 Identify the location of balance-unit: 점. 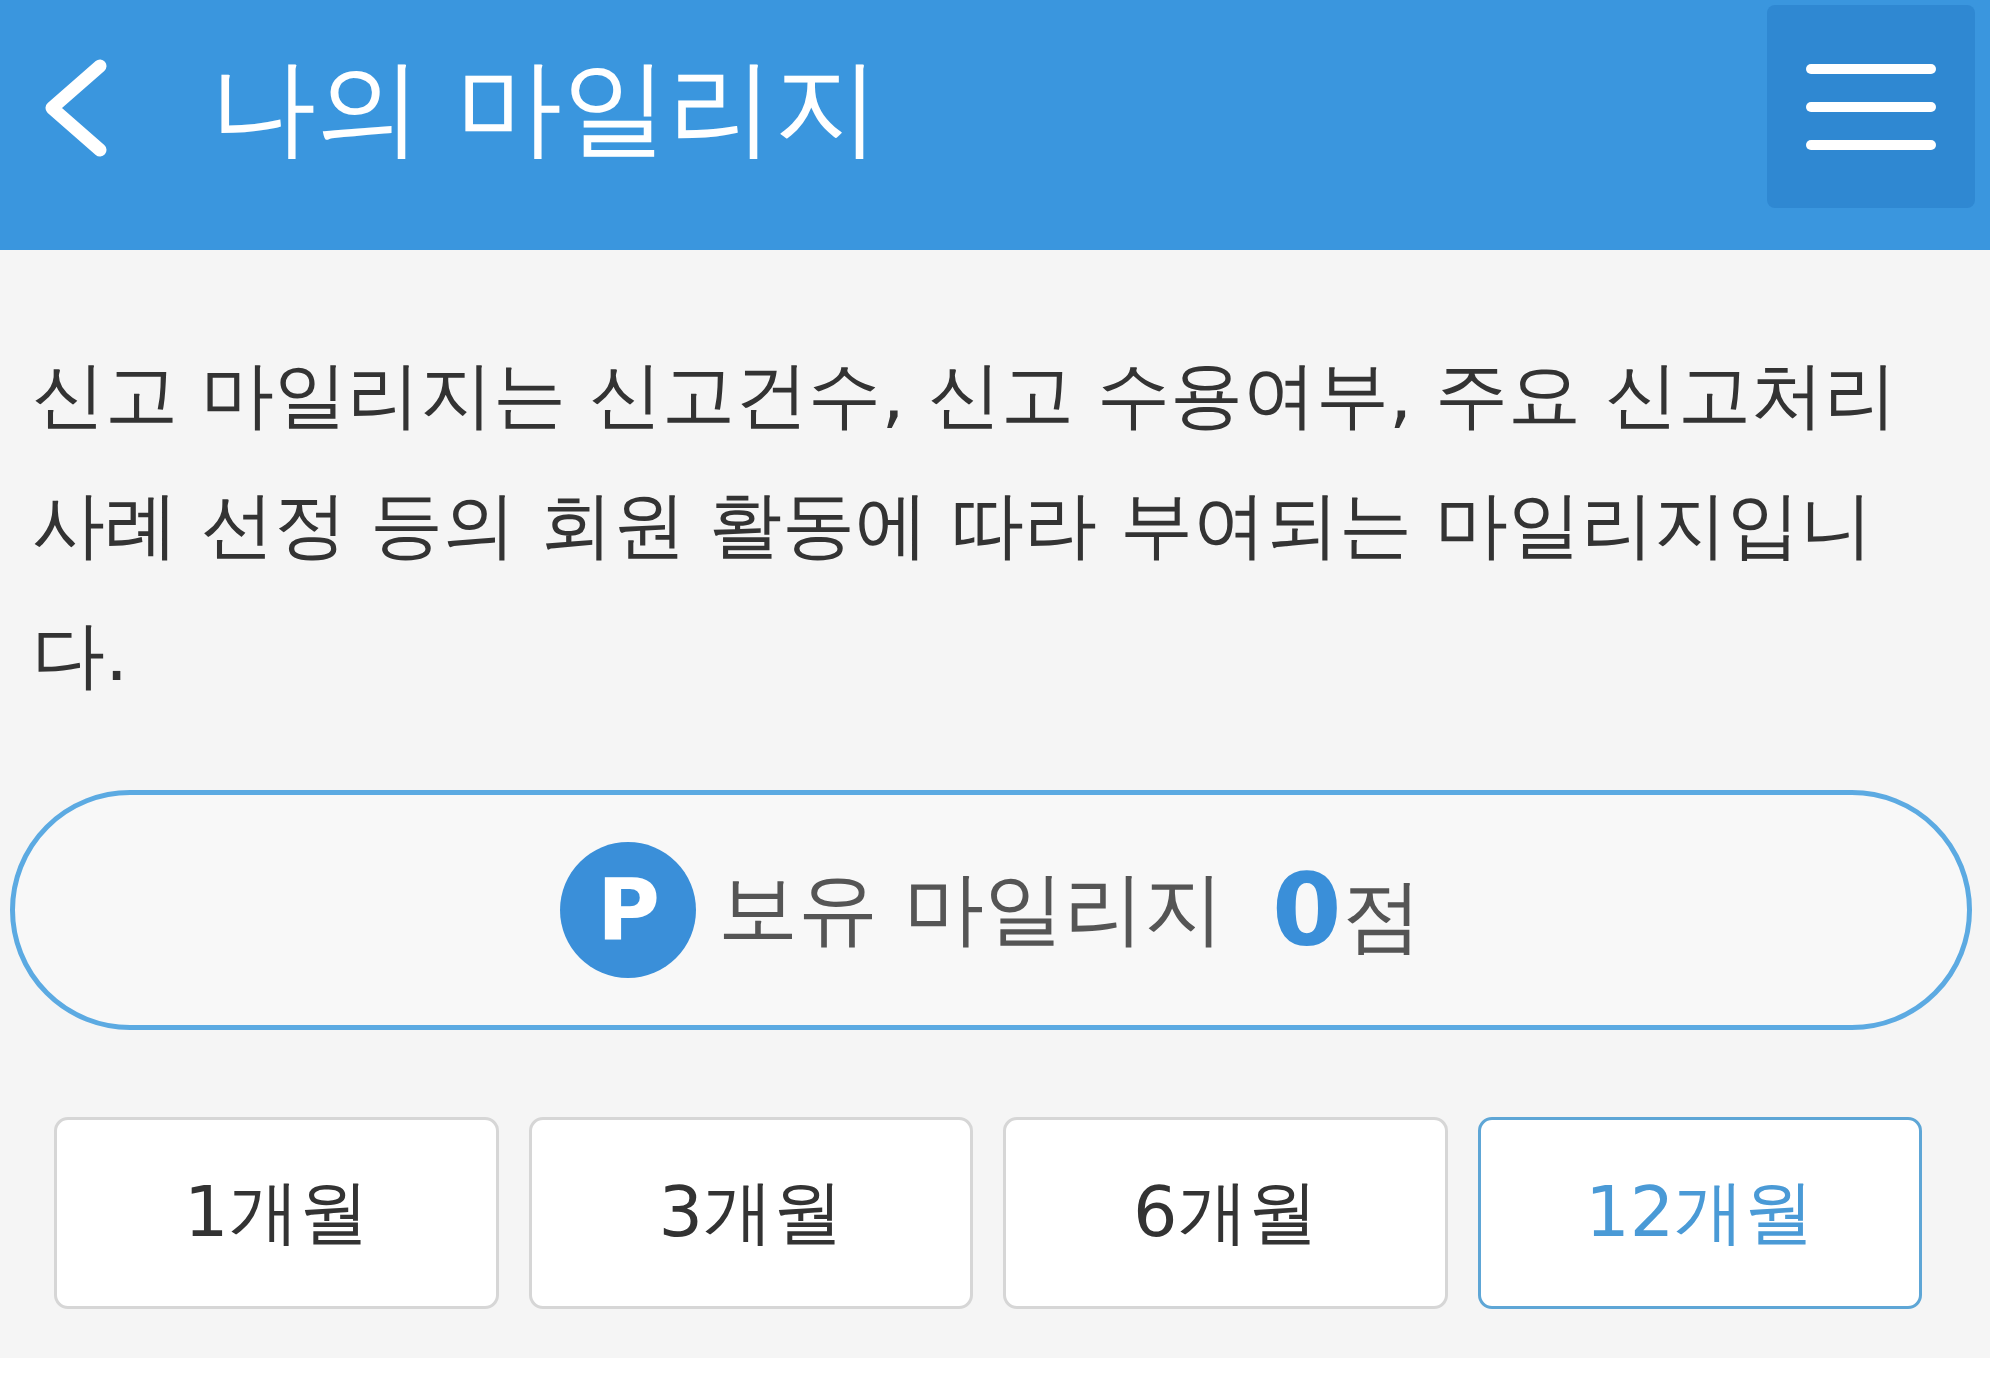
(1381, 916).